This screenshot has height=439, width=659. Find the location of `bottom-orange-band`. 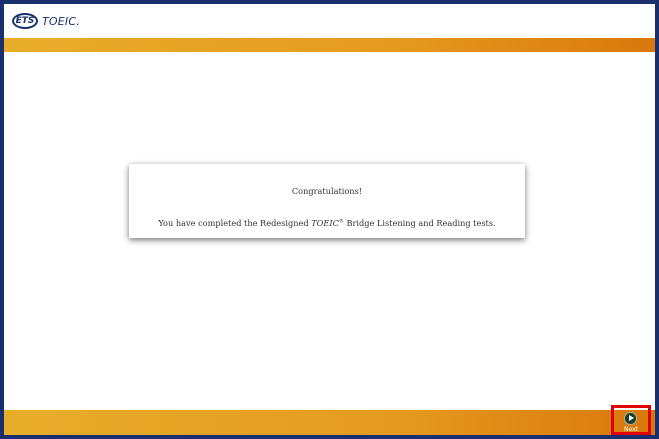

bottom-orange-band is located at coordinates (329, 422).